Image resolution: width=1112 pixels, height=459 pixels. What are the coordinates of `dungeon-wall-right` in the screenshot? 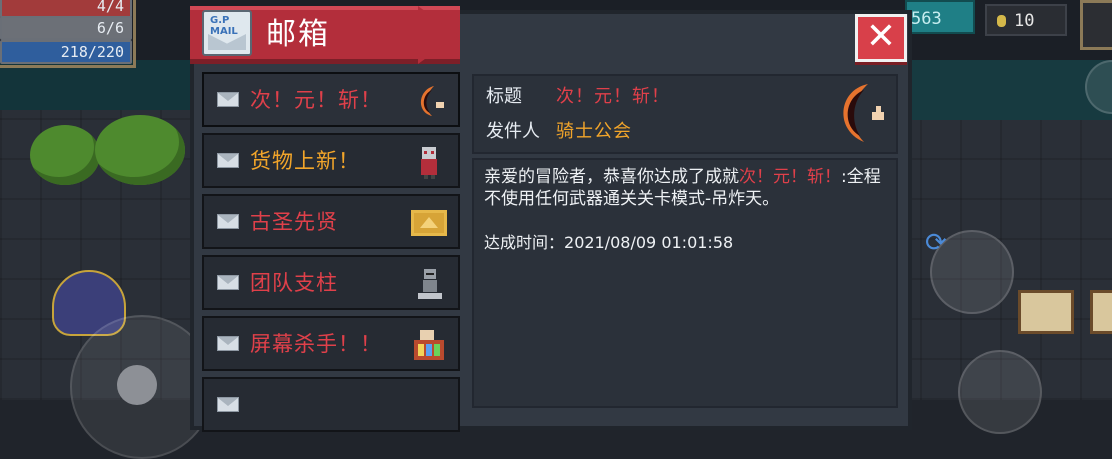 It's located at (1011, 90).